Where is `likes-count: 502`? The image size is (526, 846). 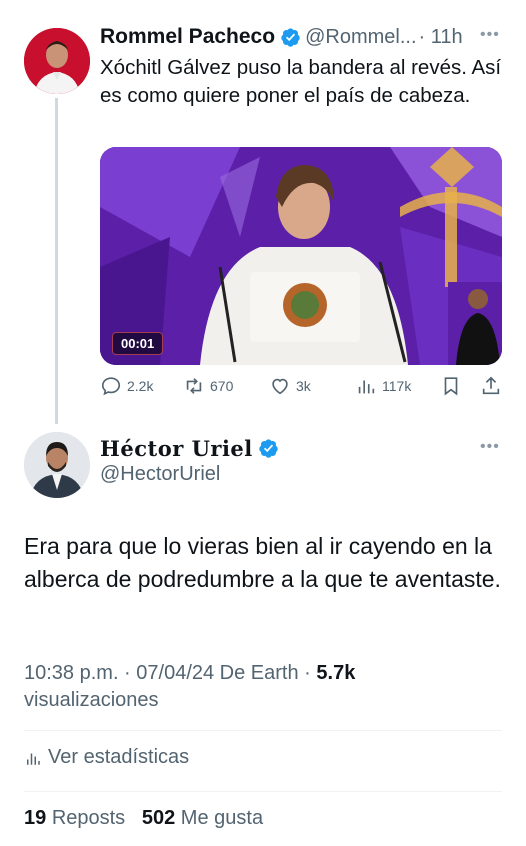 likes-count: 502 is located at coordinates (158, 818).